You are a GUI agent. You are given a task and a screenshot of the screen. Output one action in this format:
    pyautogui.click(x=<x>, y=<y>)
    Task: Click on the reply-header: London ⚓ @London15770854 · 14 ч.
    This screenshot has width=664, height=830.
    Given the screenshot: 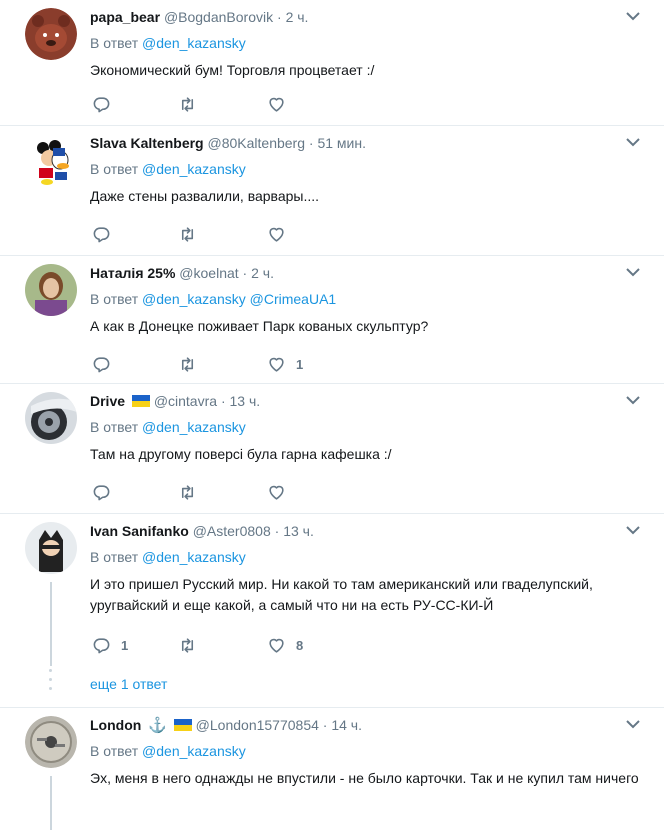 What is the action you would take?
    pyautogui.click(x=226, y=725)
    